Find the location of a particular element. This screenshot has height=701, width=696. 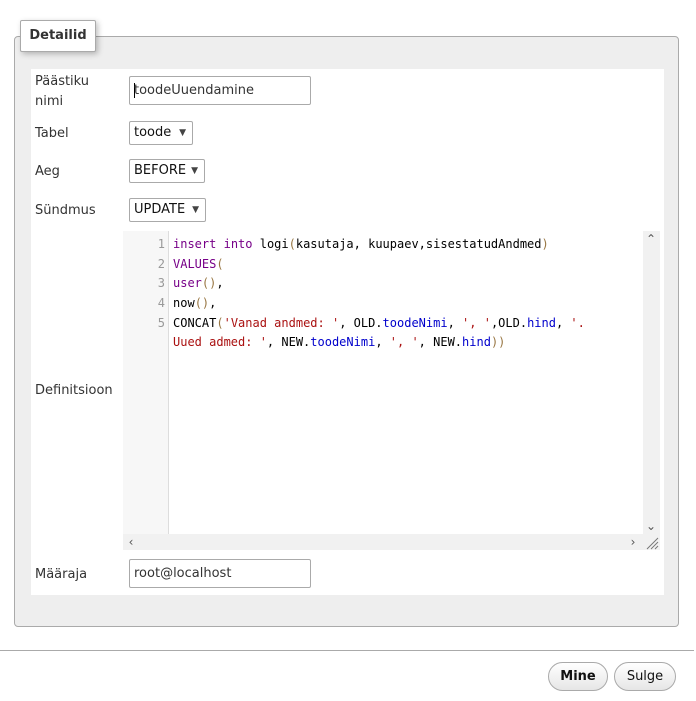

table-select-value: toode is located at coordinates (153, 132).